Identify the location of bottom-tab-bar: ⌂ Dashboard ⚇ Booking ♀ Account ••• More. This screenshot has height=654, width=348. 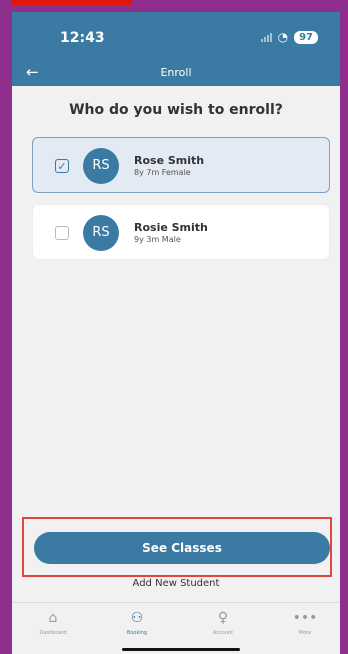
(176, 628).